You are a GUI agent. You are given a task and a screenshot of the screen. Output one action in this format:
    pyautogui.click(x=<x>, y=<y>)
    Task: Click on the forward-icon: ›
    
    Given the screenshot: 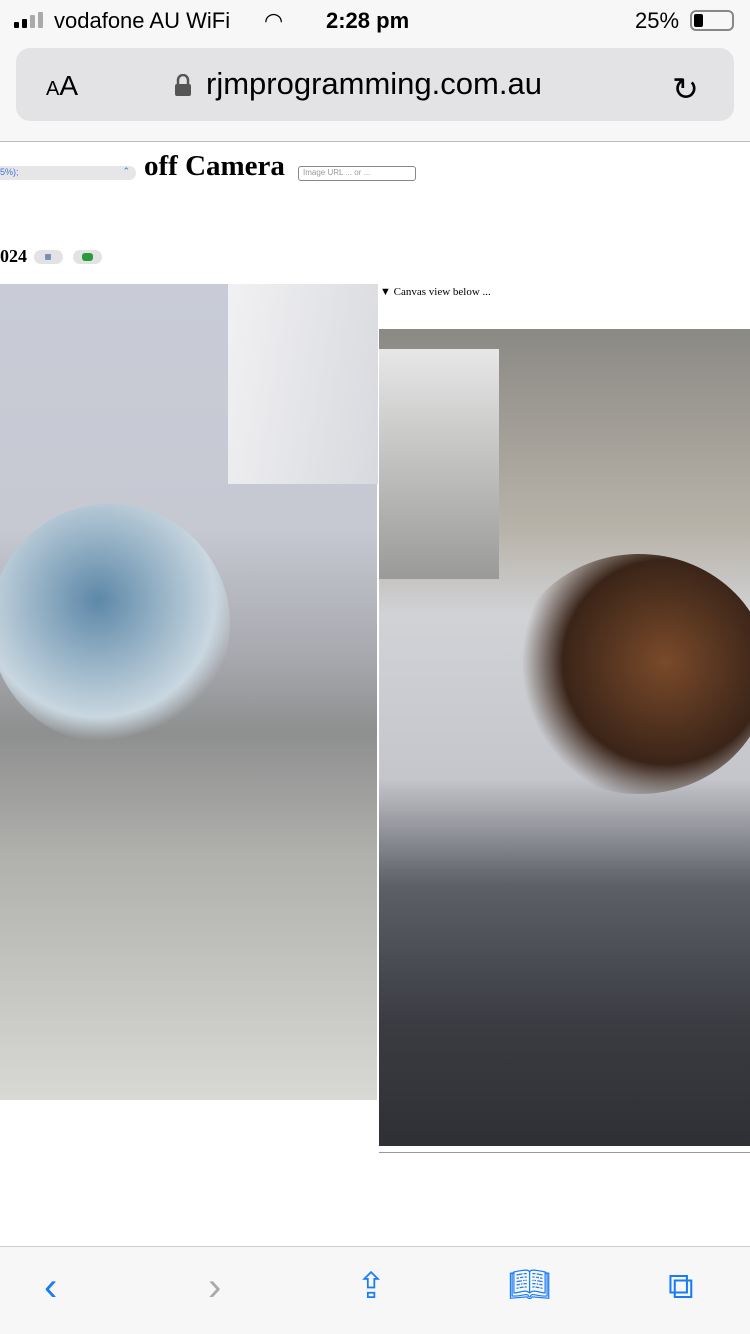 What is the action you would take?
    pyautogui.click(x=214, y=1287)
    